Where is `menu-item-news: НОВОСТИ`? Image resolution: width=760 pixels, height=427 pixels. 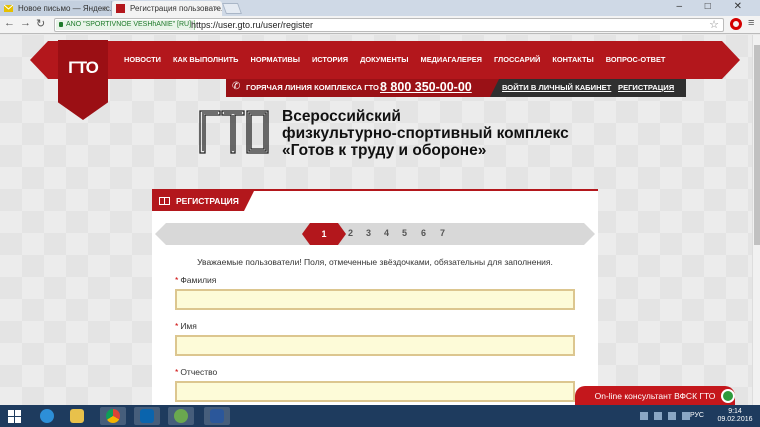 menu-item-news: НОВОСТИ is located at coordinates (142, 59).